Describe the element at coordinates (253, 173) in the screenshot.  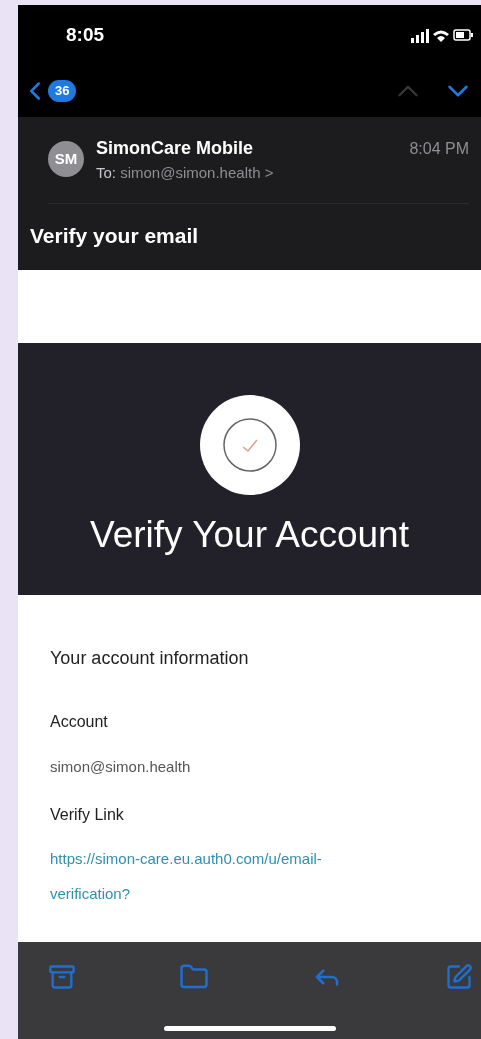
I see `recipient-line: To: simon@simon.health >` at that location.